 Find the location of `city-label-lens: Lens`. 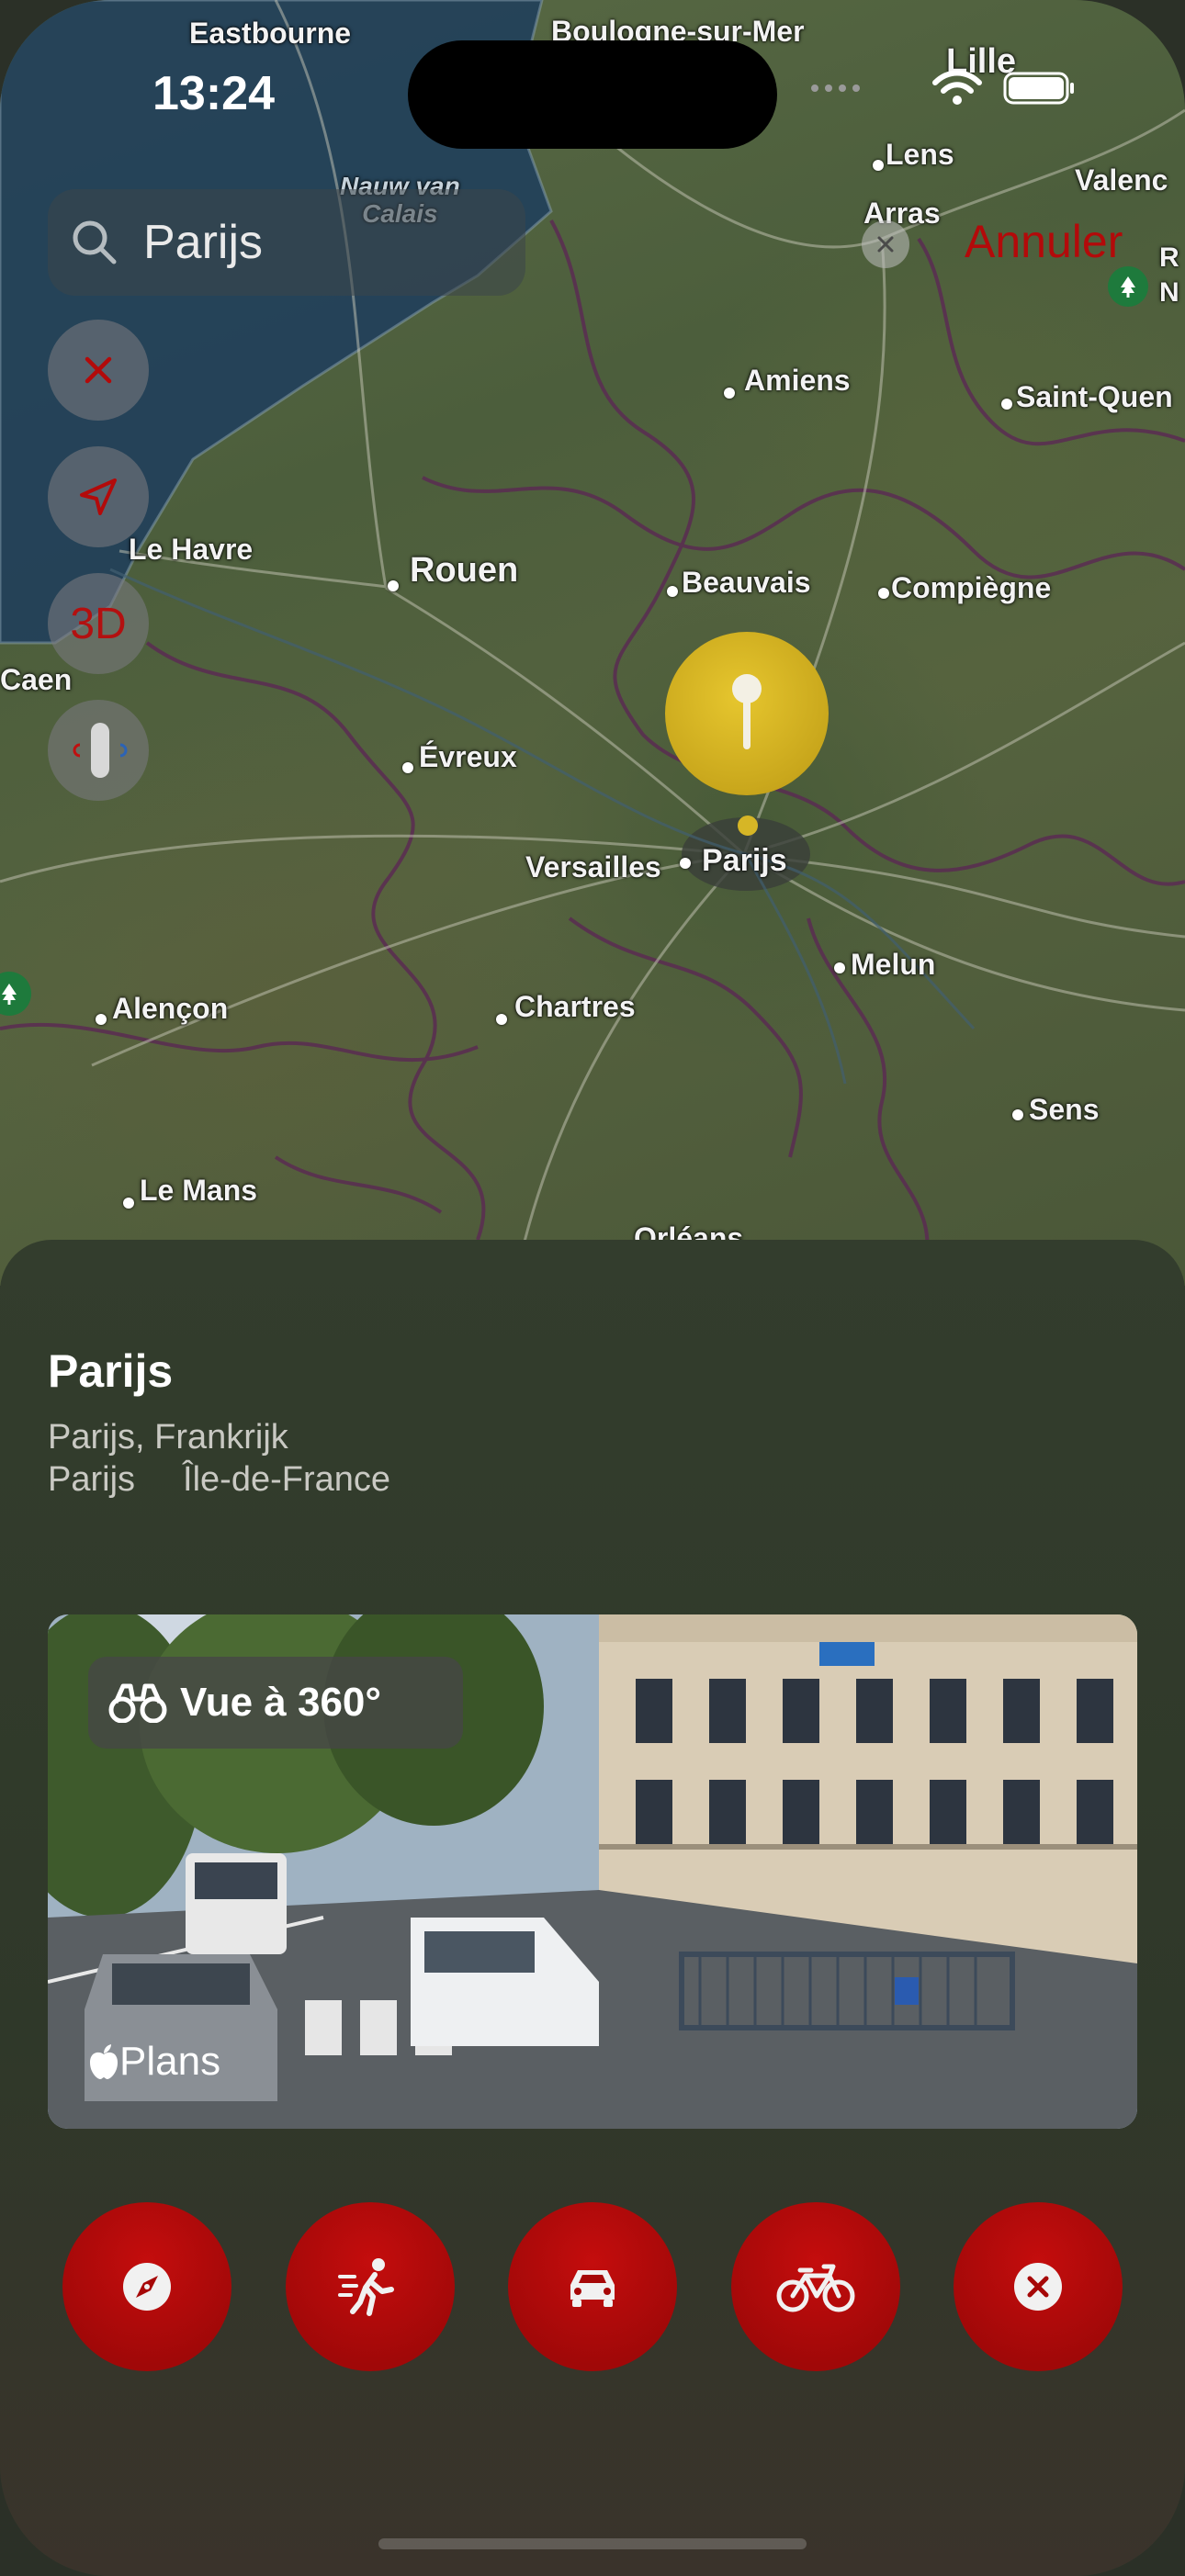

city-label-lens: Lens is located at coordinates (920, 154).